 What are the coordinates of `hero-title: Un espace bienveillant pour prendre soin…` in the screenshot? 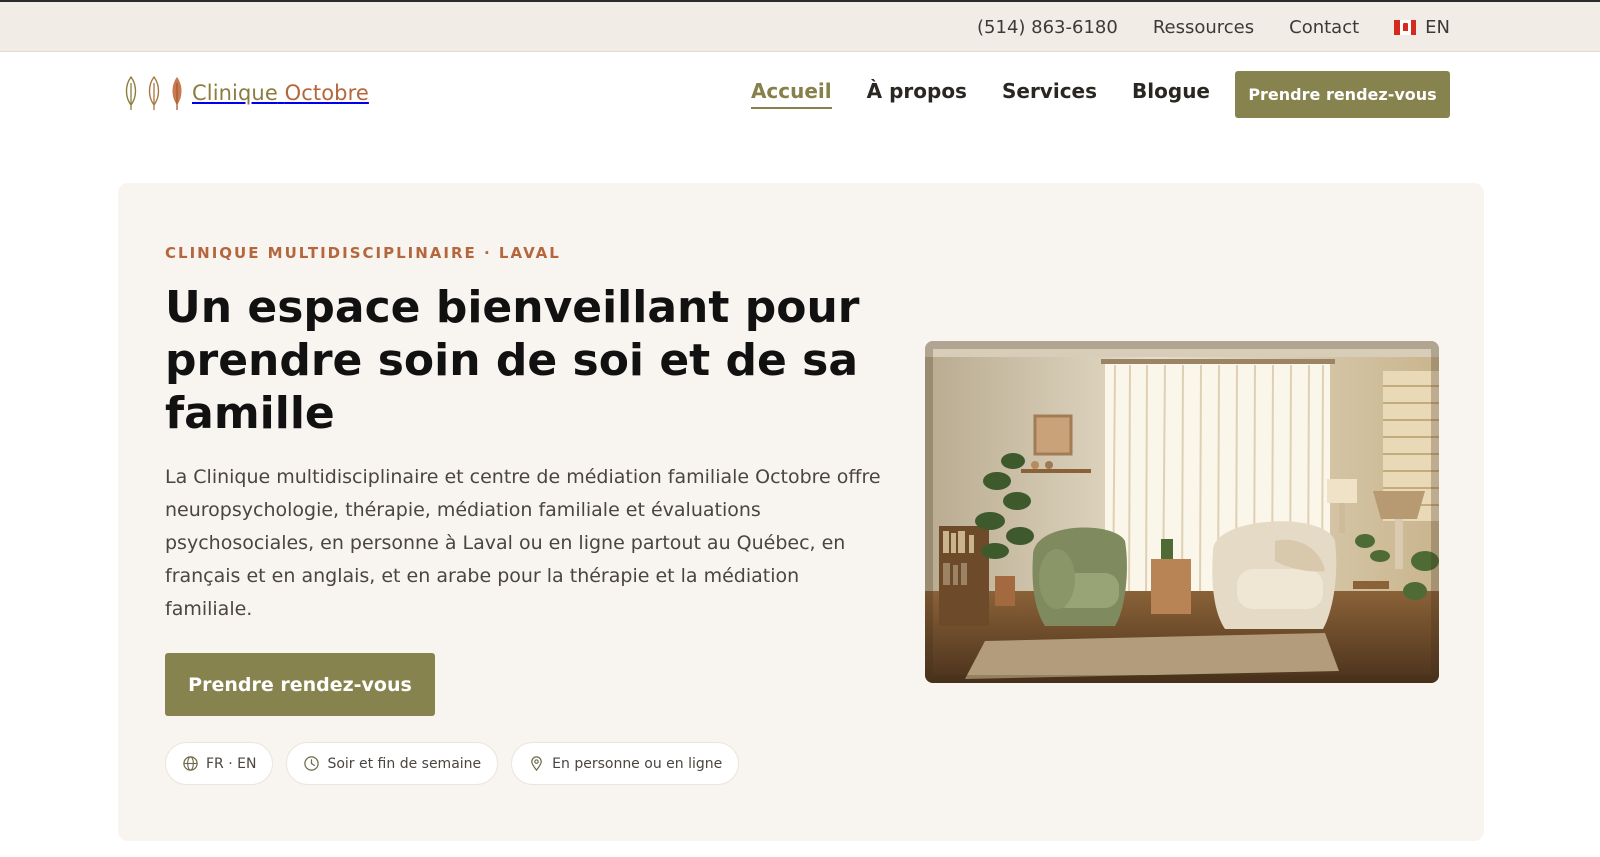 It's located at (512, 360).